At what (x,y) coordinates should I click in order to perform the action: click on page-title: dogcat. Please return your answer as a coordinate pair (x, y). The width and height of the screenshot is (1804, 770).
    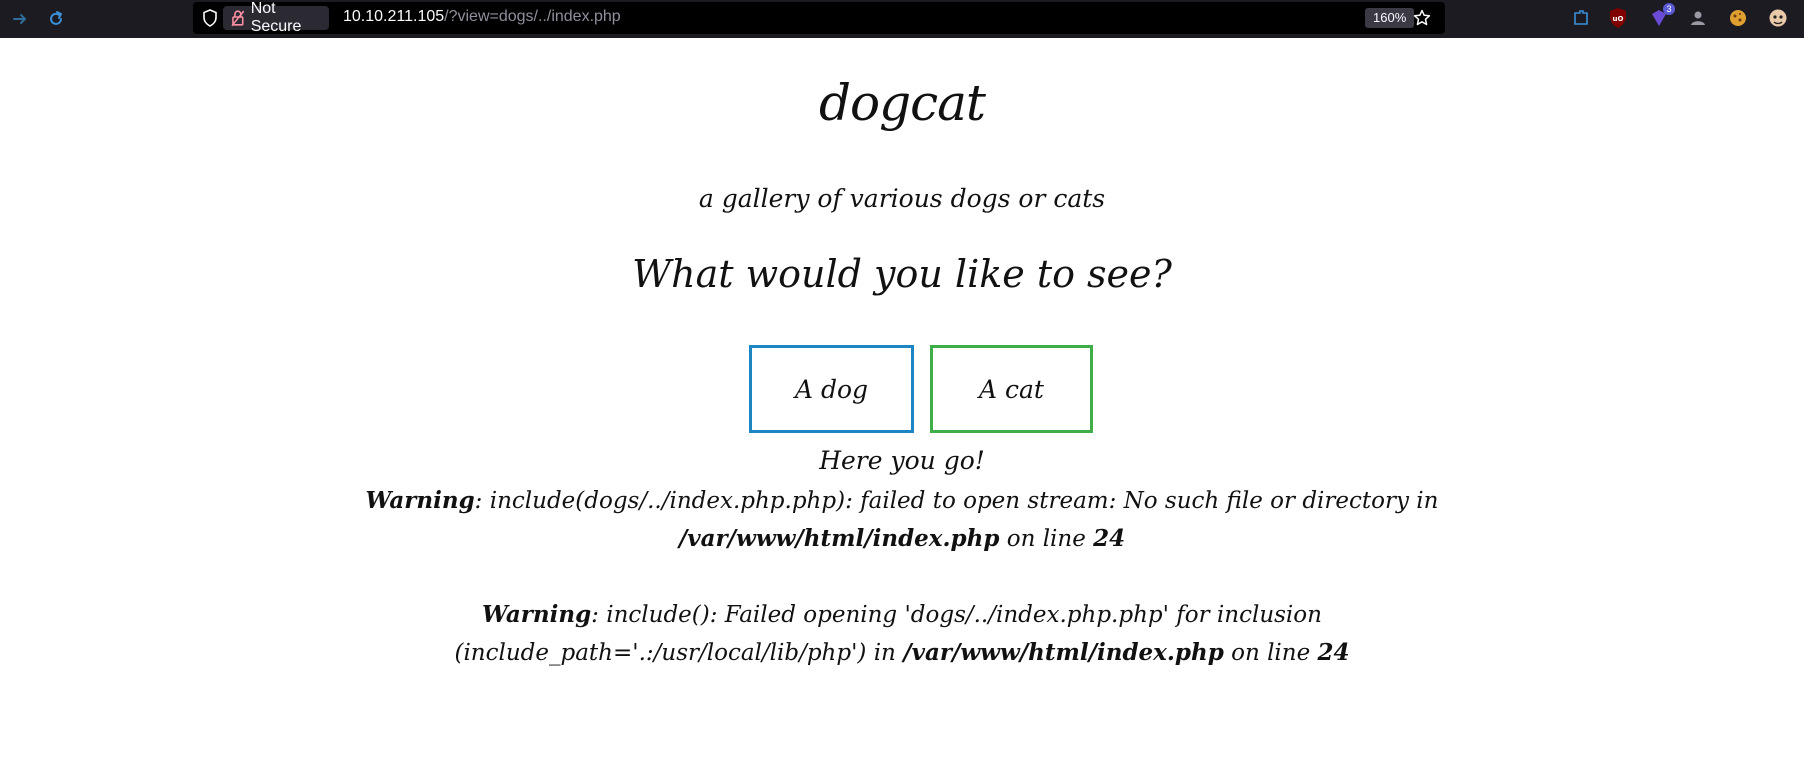
    Looking at the image, I should click on (902, 103).